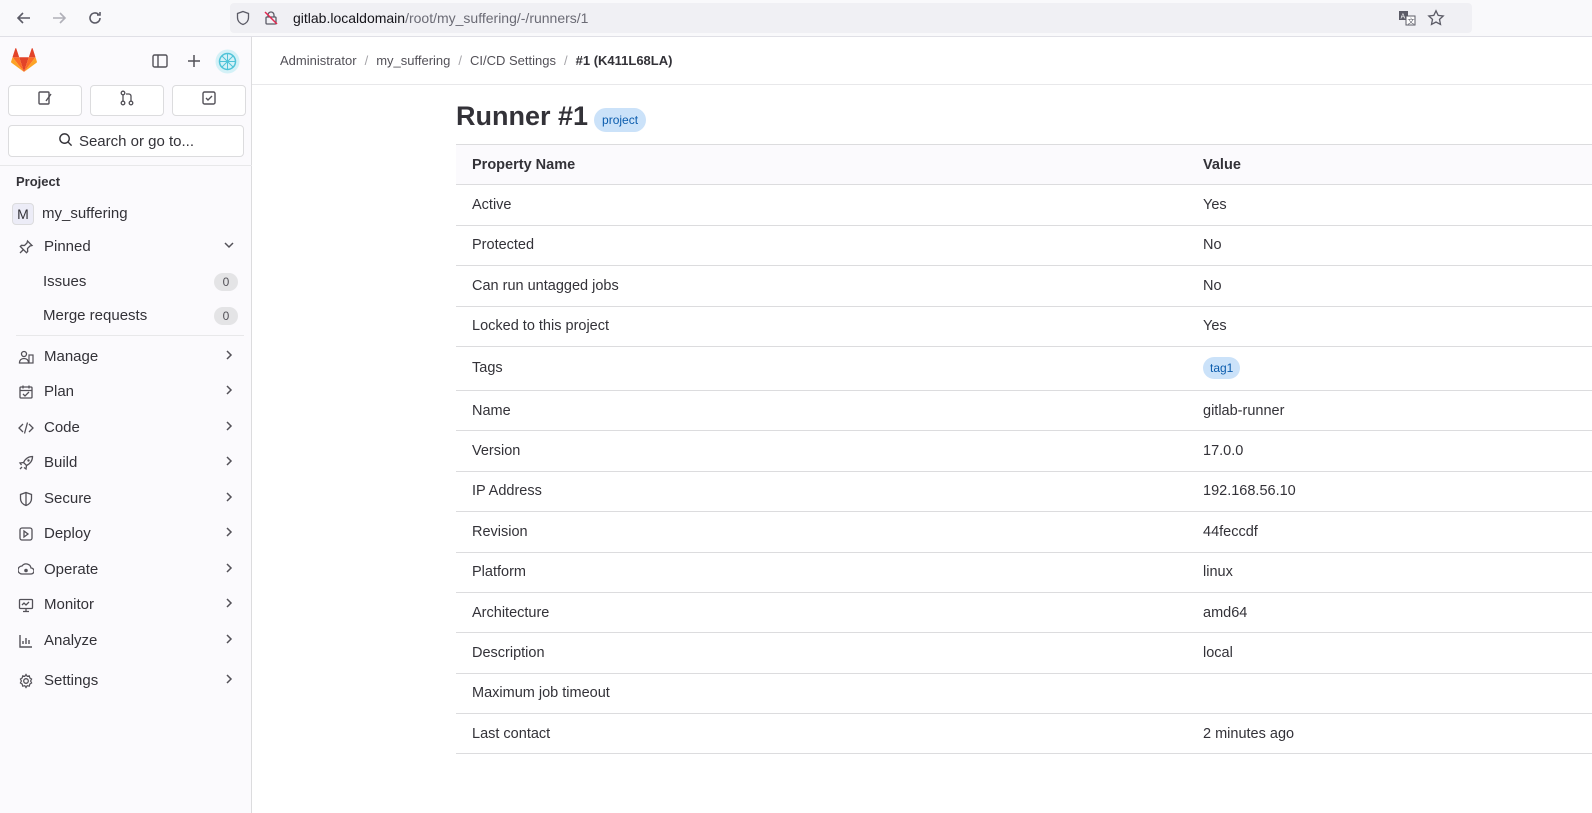 The height and width of the screenshot is (813, 1592). Describe the element at coordinates (271, 20) in the screenshot. I see `insecure-lock-icon` at that location.